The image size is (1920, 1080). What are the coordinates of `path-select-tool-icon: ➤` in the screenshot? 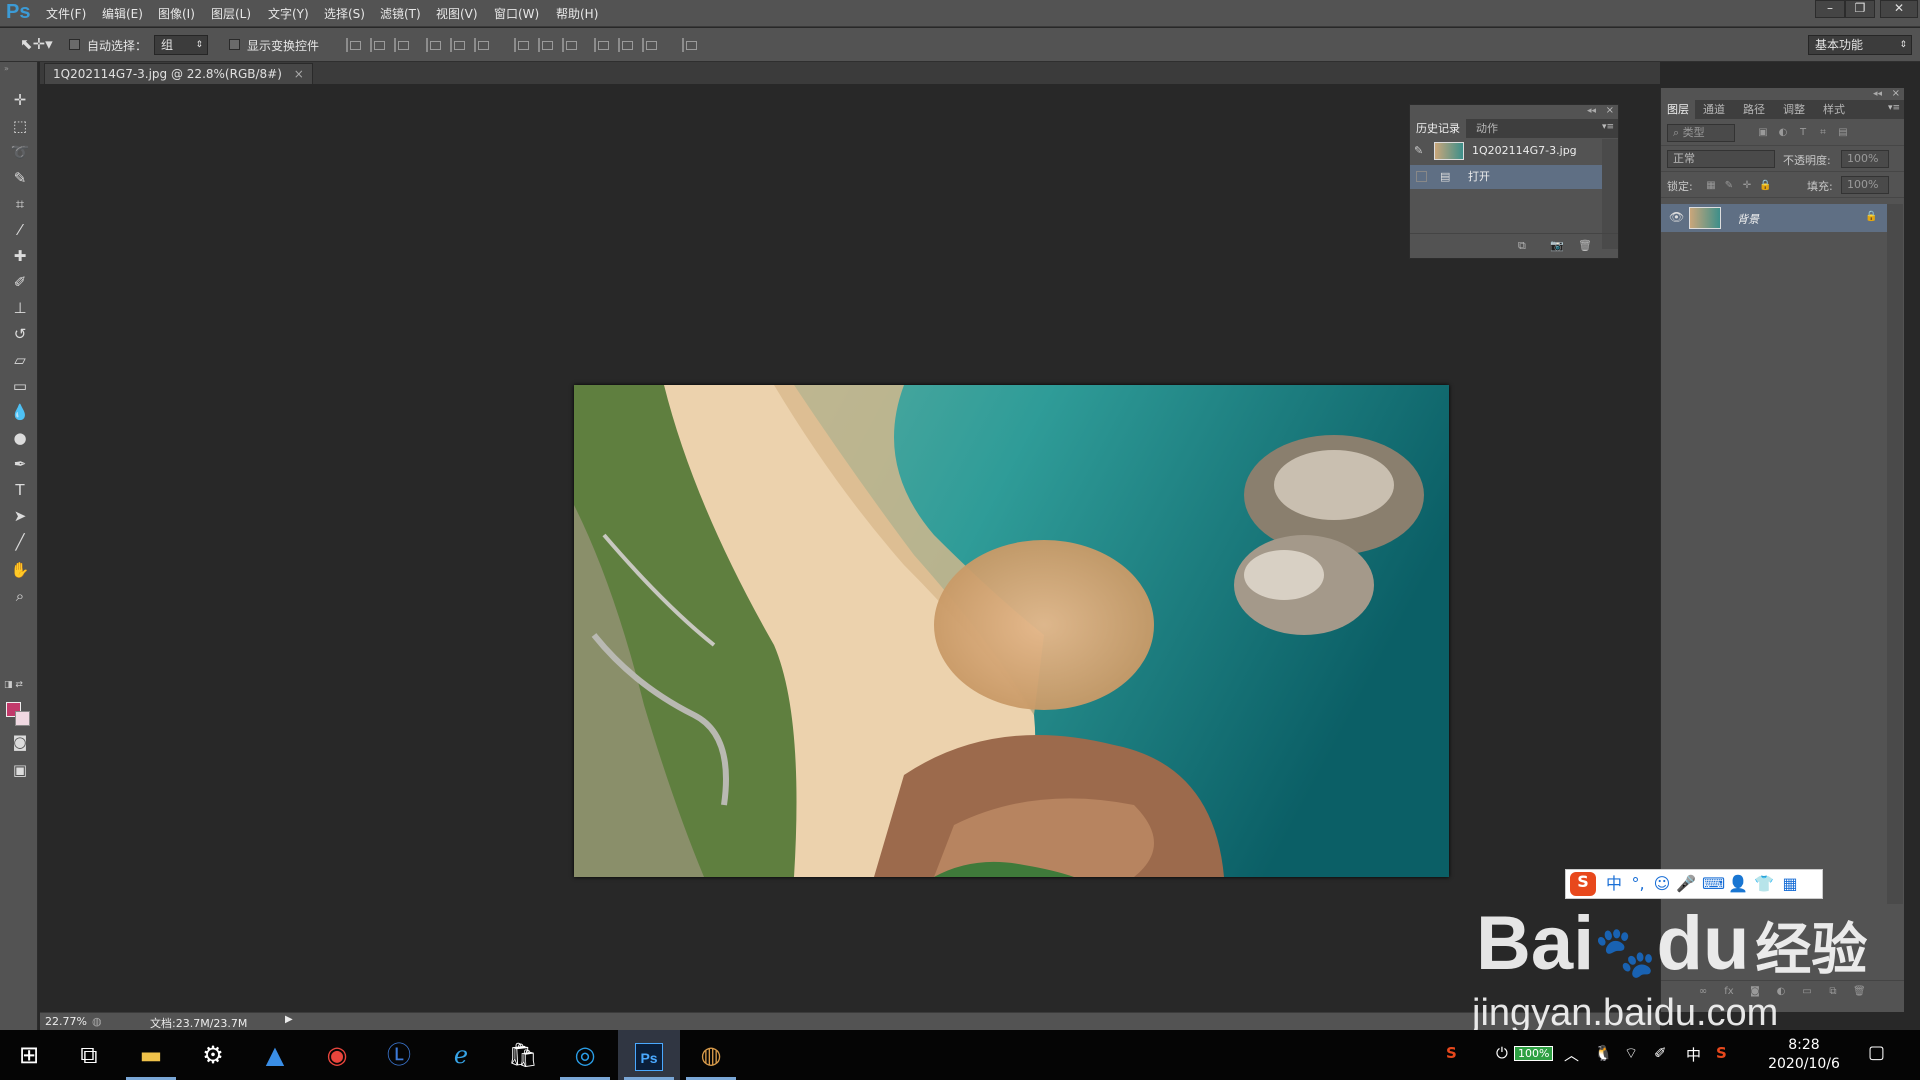 It's located at (20, 516).